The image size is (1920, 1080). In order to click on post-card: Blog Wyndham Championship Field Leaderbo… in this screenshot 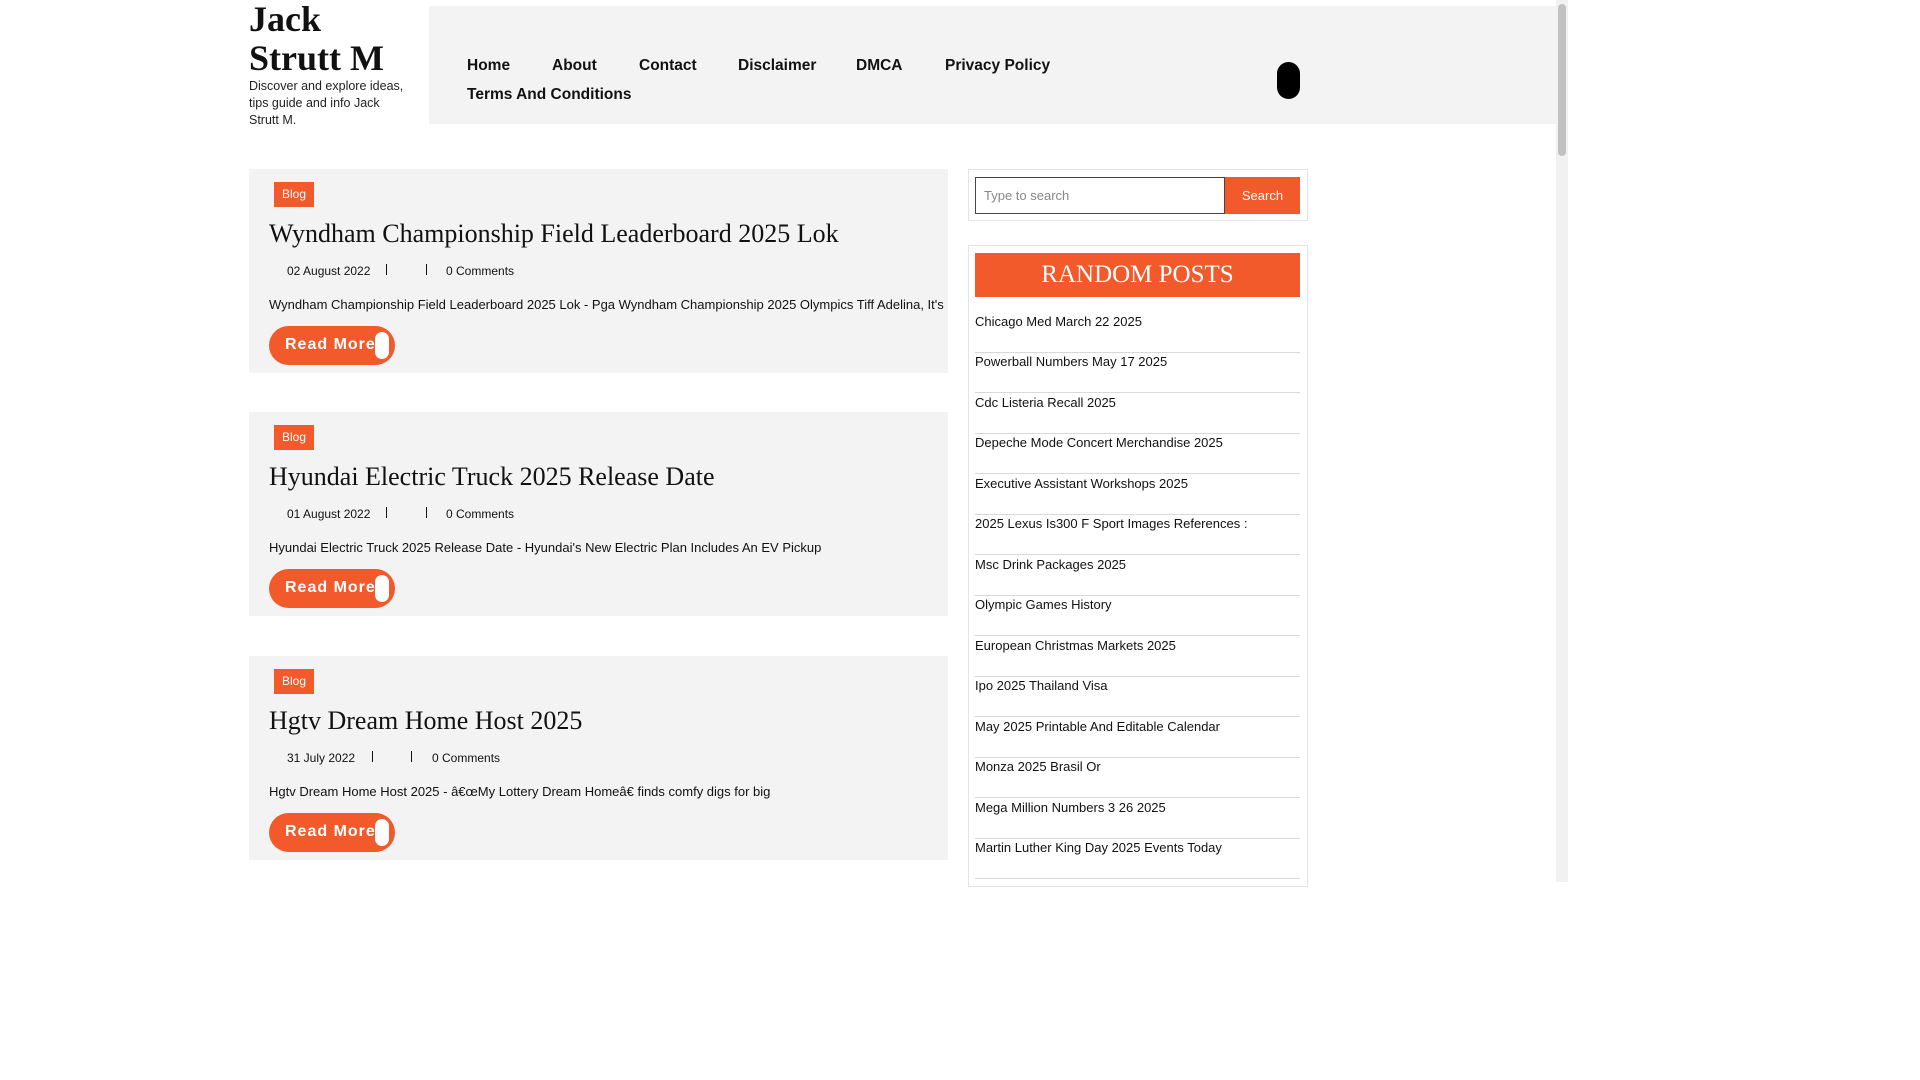, I will do `click(598, 271)`.